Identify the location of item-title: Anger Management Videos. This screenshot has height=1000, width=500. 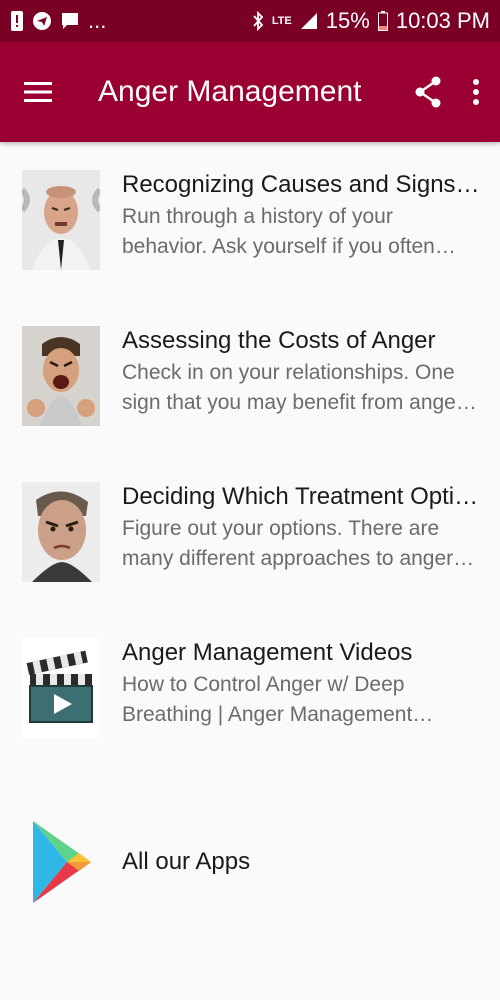
(267, 652).